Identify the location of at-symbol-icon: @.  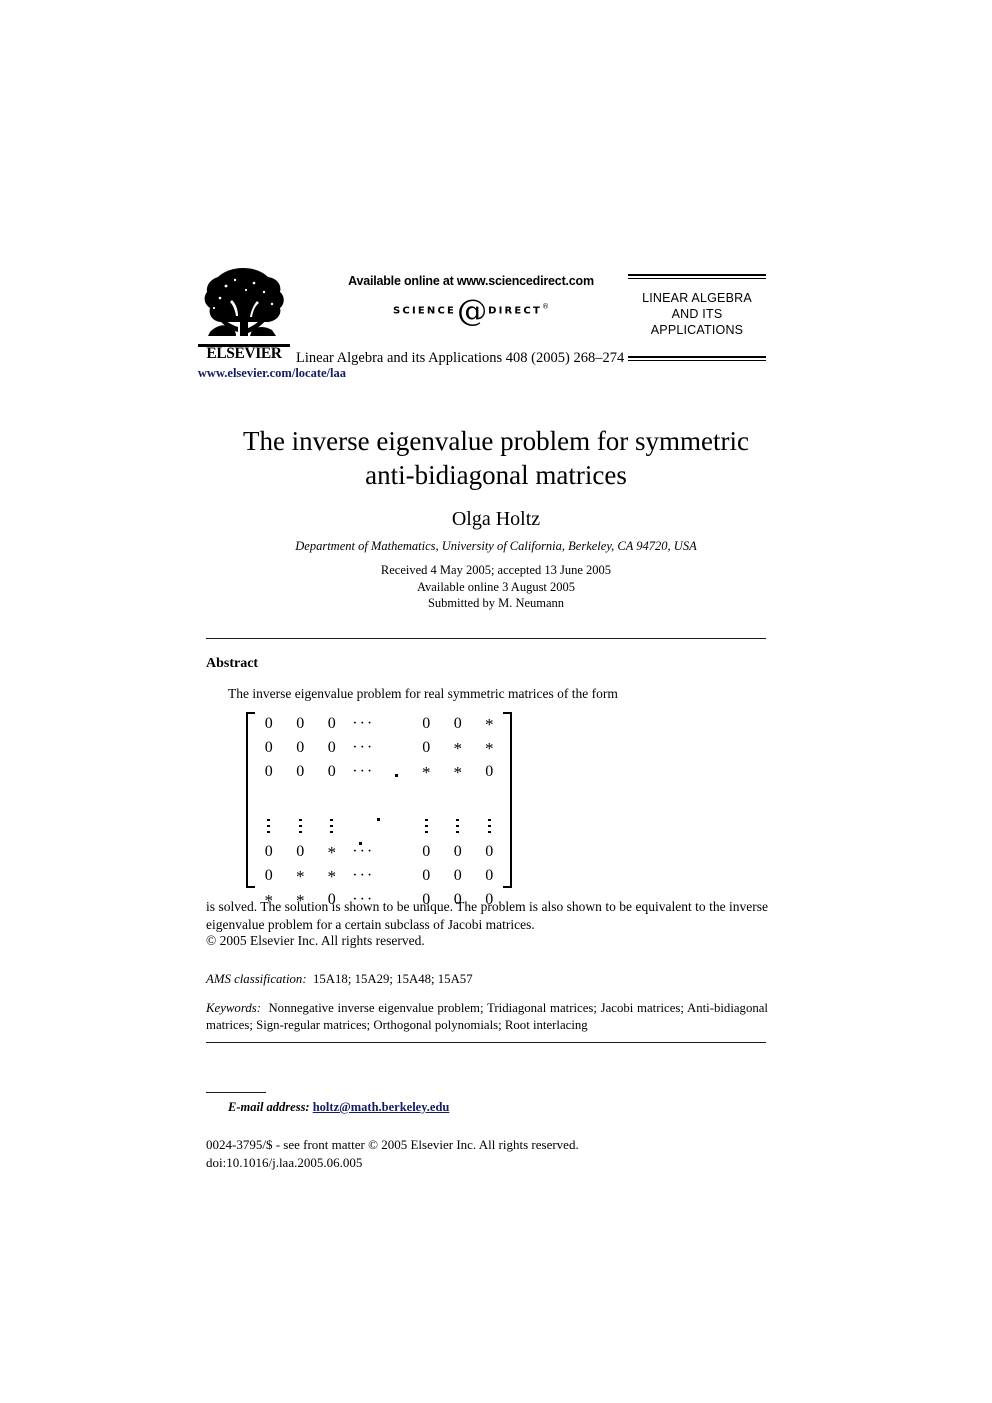
(472, 311).